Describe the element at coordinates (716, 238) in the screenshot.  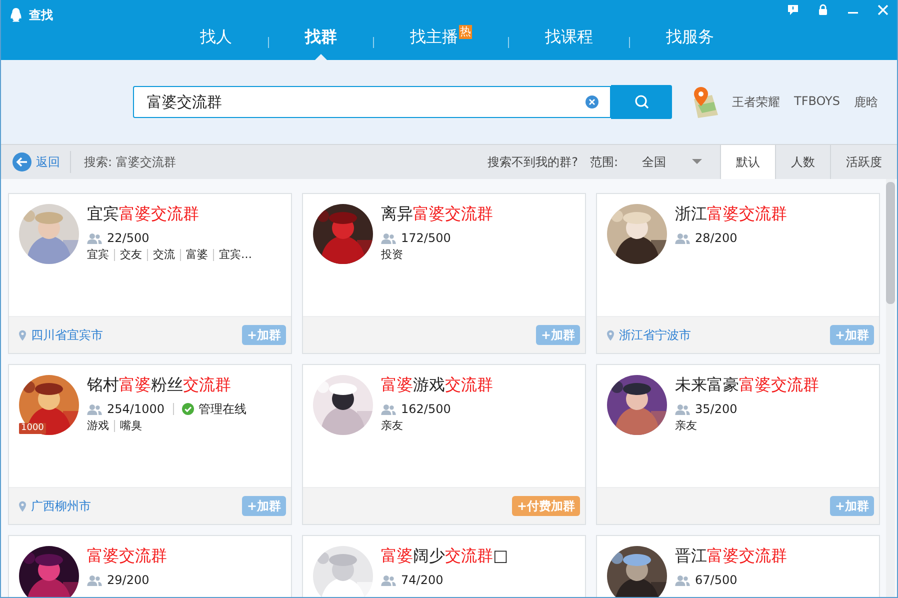
I see `member-count: 28/200` at that location.